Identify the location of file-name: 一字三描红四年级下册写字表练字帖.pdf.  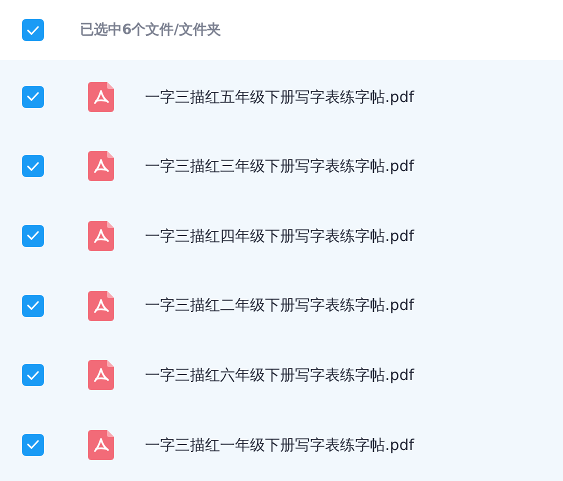
(279, 236).